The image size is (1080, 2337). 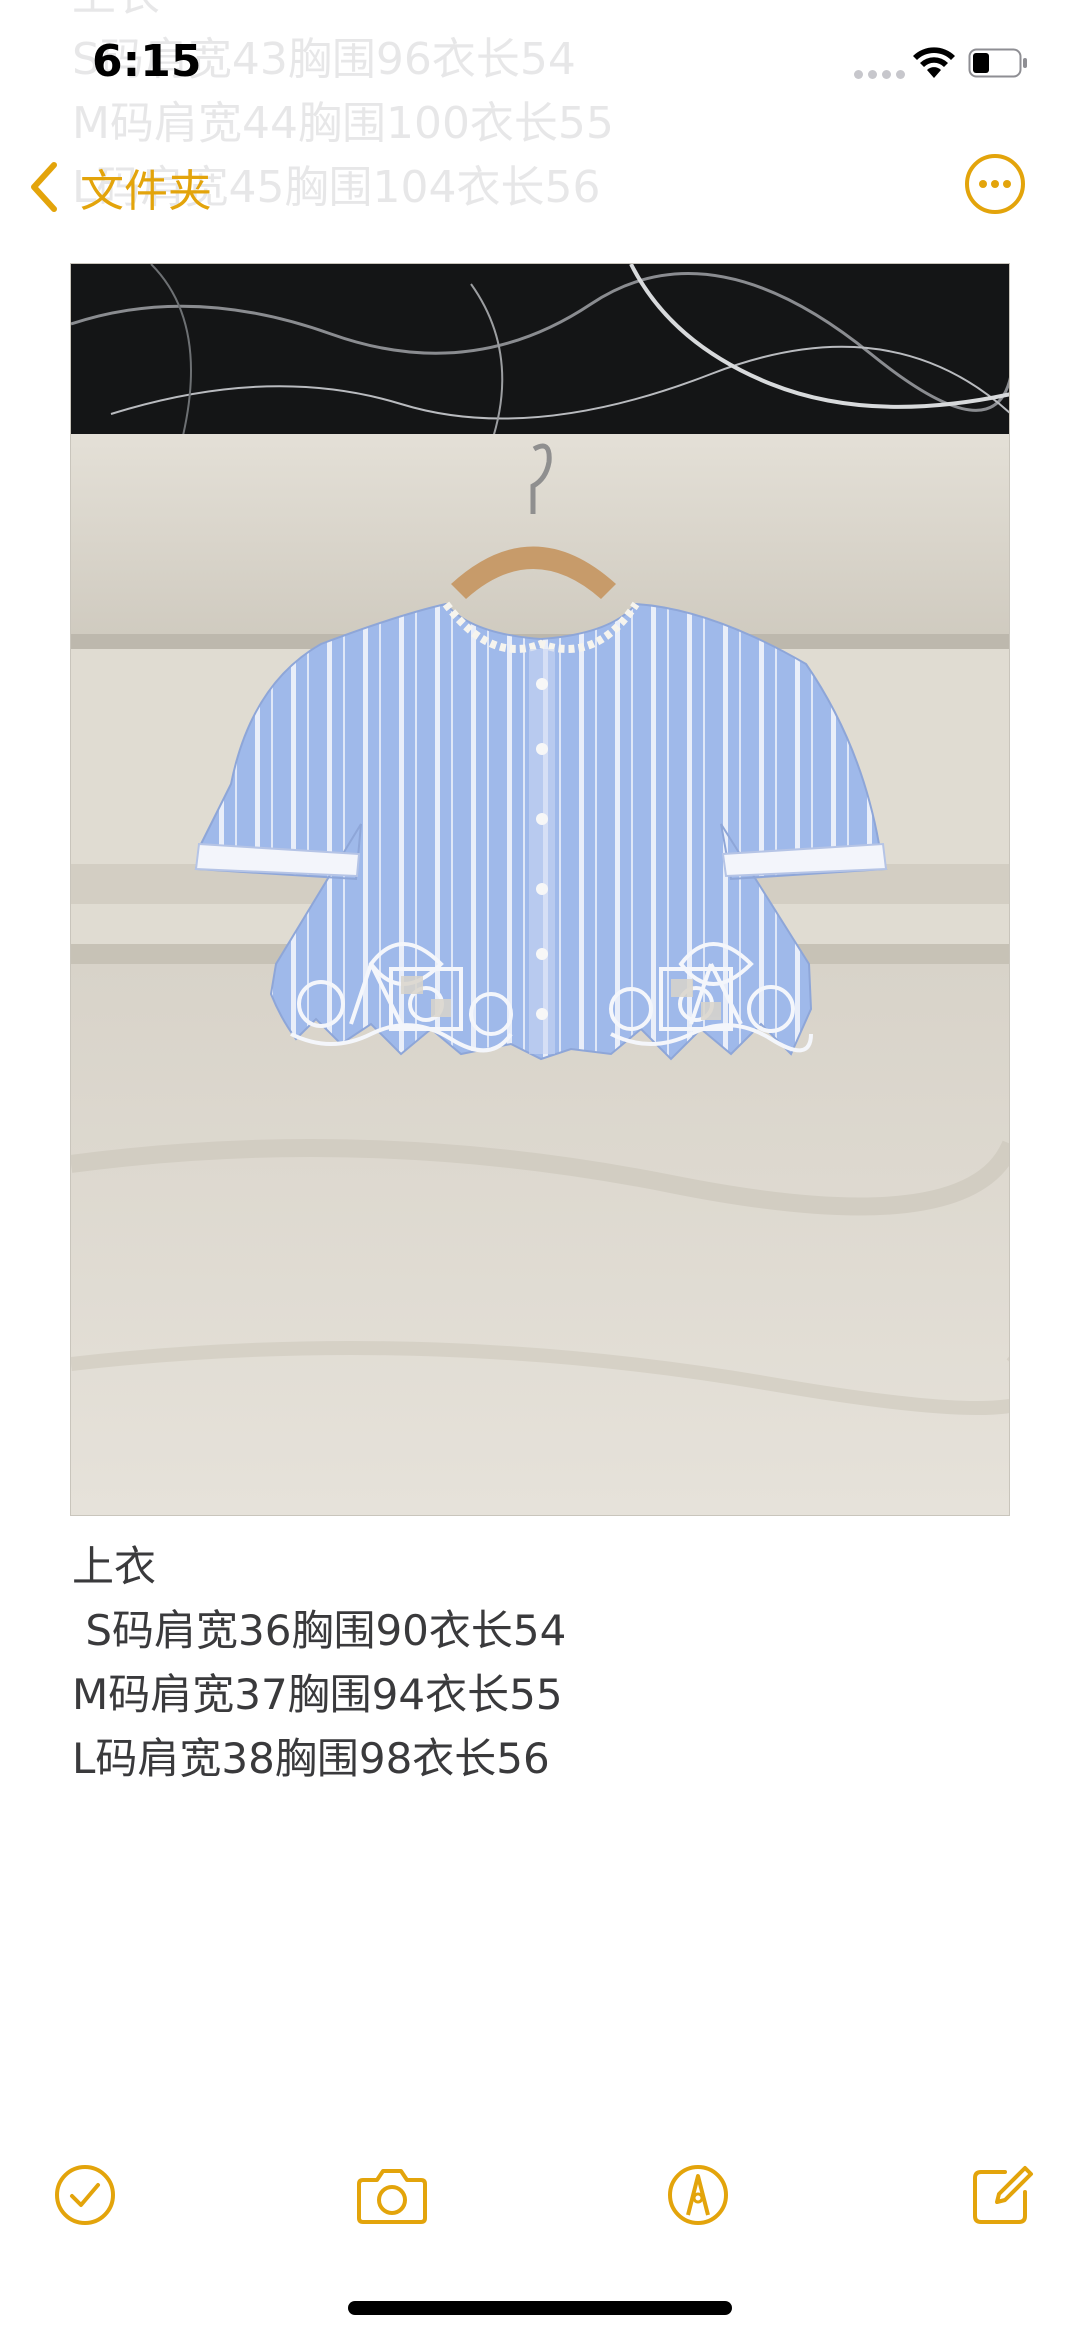 What do you see at coordinates (540, 185) in the screenshot?
I see `navigation-bar: 文件夹` at bounding box center [540, 185].